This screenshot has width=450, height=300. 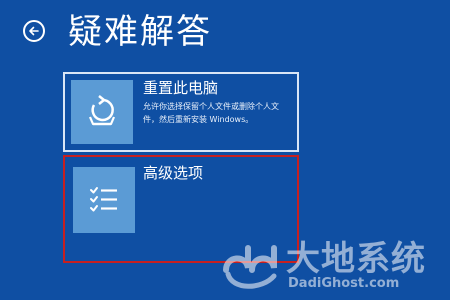 I want to click on page-title: 疑难解答, so click(x=140, y=32).